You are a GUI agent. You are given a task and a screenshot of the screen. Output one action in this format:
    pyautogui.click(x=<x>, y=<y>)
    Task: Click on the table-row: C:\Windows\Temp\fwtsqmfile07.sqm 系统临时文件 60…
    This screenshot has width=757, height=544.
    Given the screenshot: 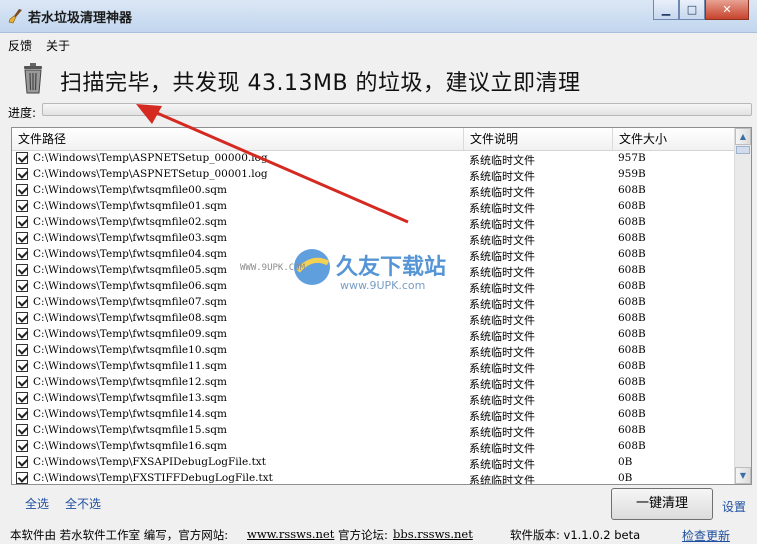 What is the action you would take?
    pyautogui.click(x=373, y=303)
    